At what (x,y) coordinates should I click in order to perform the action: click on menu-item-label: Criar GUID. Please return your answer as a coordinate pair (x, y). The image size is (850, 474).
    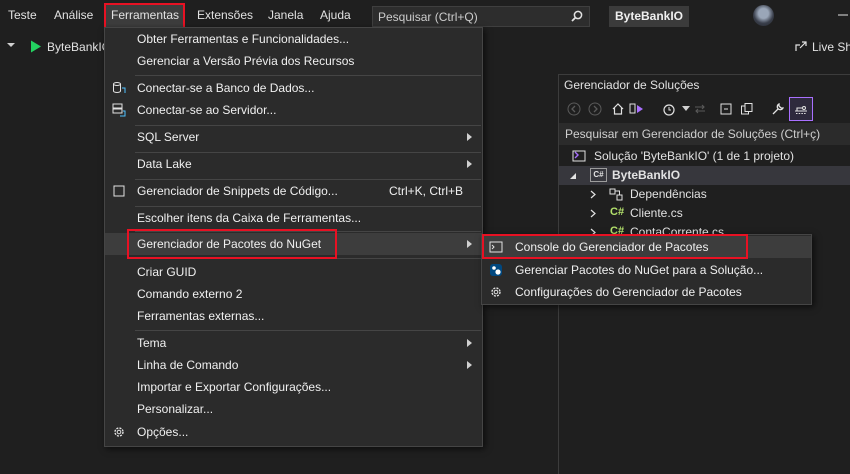
    Looking at the image, I should click on (167, 272).